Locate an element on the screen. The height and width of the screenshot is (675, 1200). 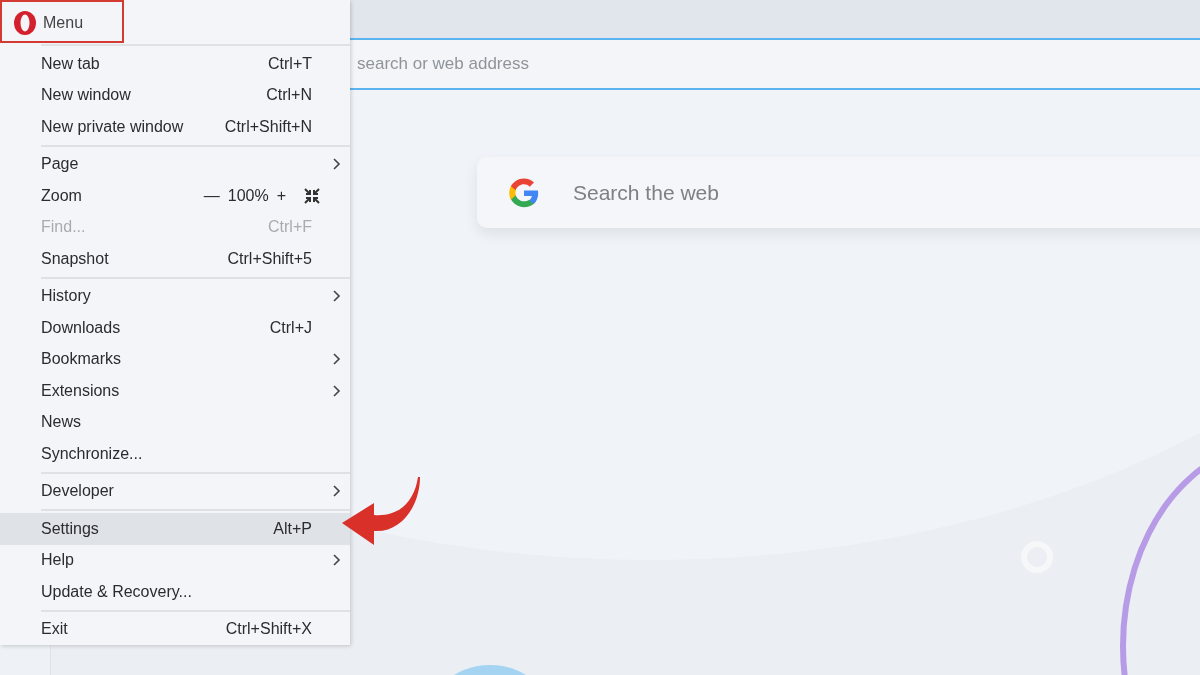
shortcut-label: Ctrl+Shift+5 is located at coordinates (269, 258).